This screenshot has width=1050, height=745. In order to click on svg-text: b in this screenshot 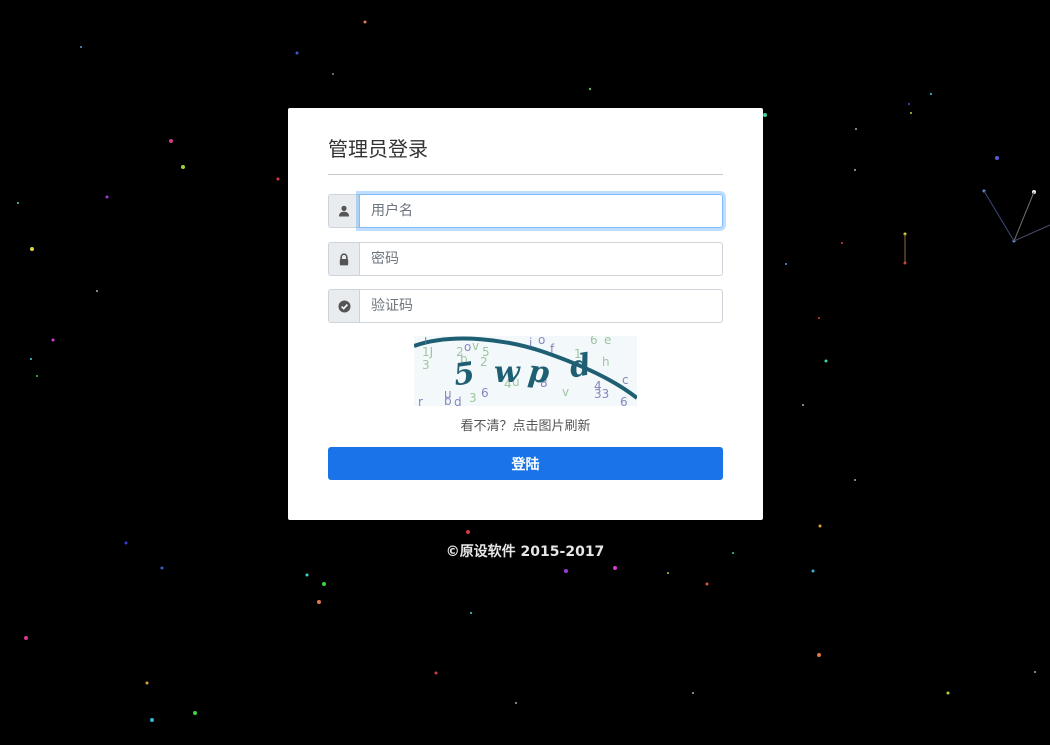, I will do `click(448, 400)`.